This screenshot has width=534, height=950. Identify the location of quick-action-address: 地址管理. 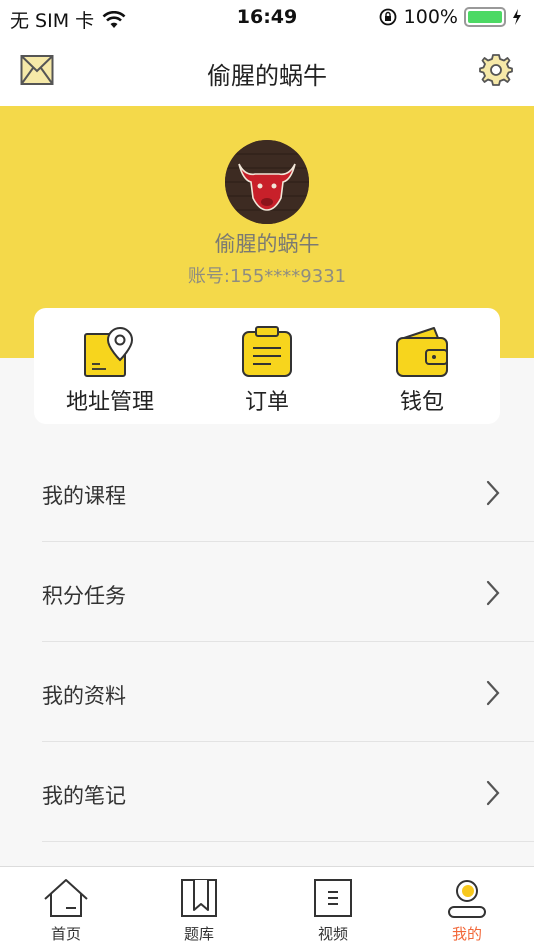
(110, 372).